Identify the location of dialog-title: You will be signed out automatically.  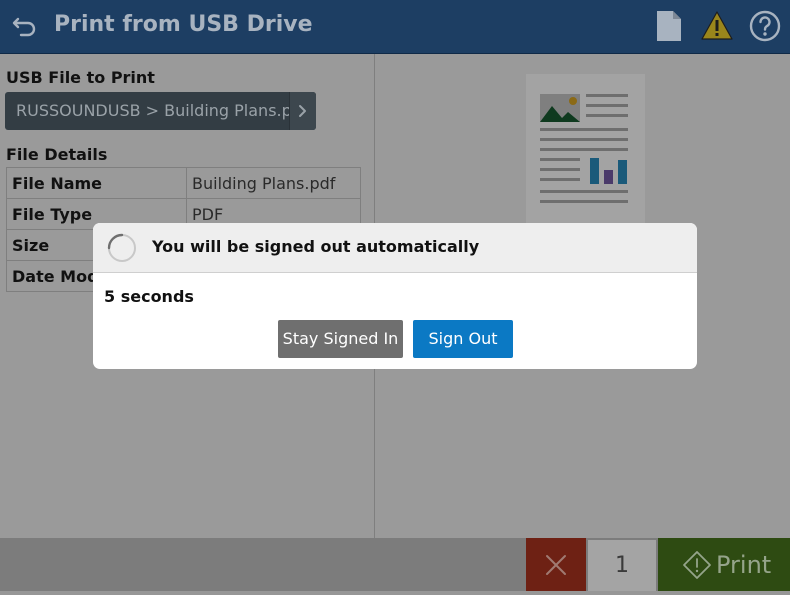
(316, 246).